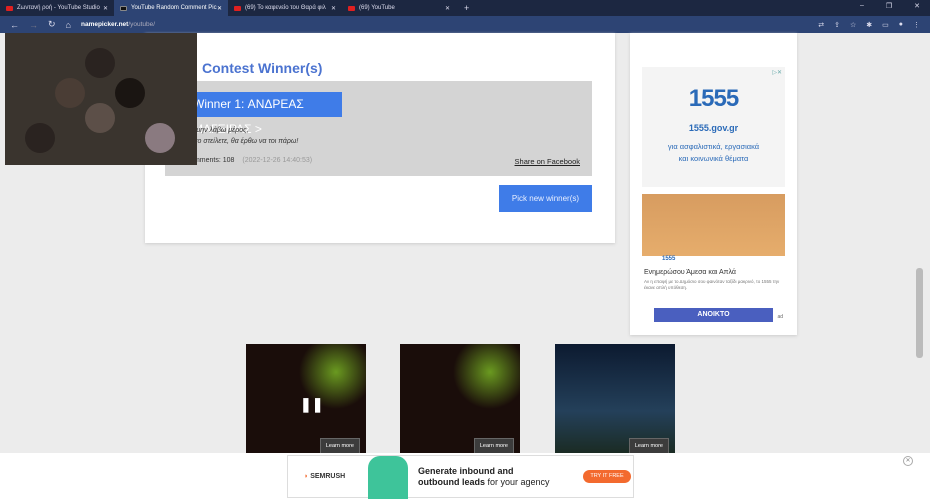 The image size is (930, 501). Describe the element at coordinates (465, 24) in the screenshot. I see `address-bar: ← → ↻ ⌂ namepicker.net/youtube/ ⇄ ⇪ ☆ ✱ ▭ ● ⋮` at that location.